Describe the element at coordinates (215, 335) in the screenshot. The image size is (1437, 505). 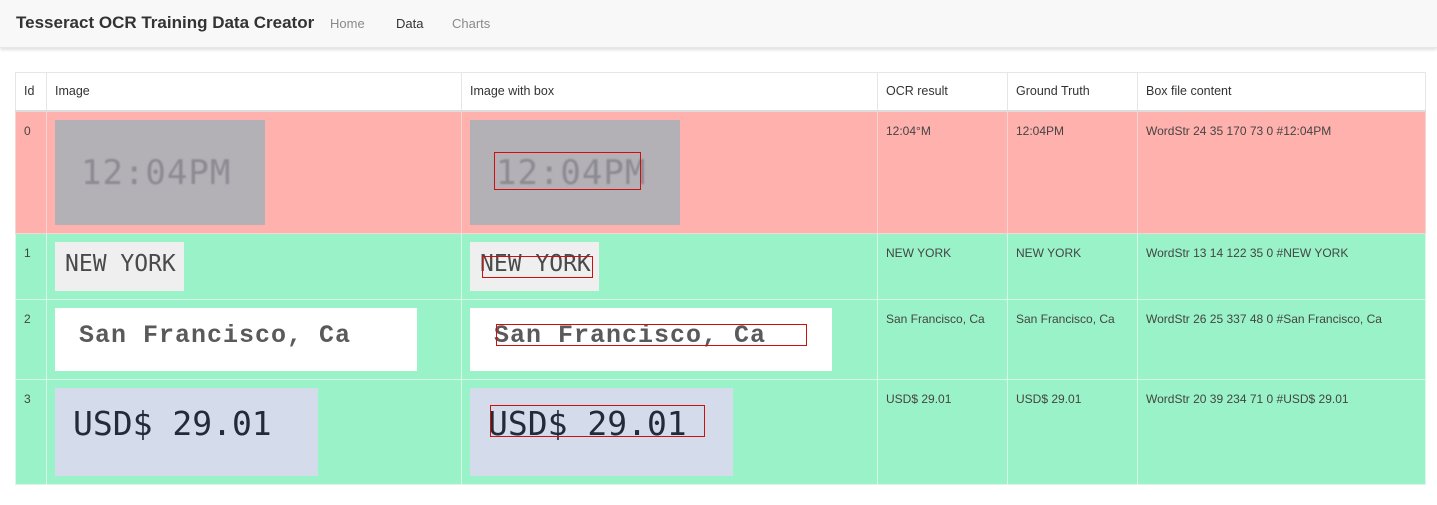
I see `ocr-image-text: San Francisco, Ca` at that location.